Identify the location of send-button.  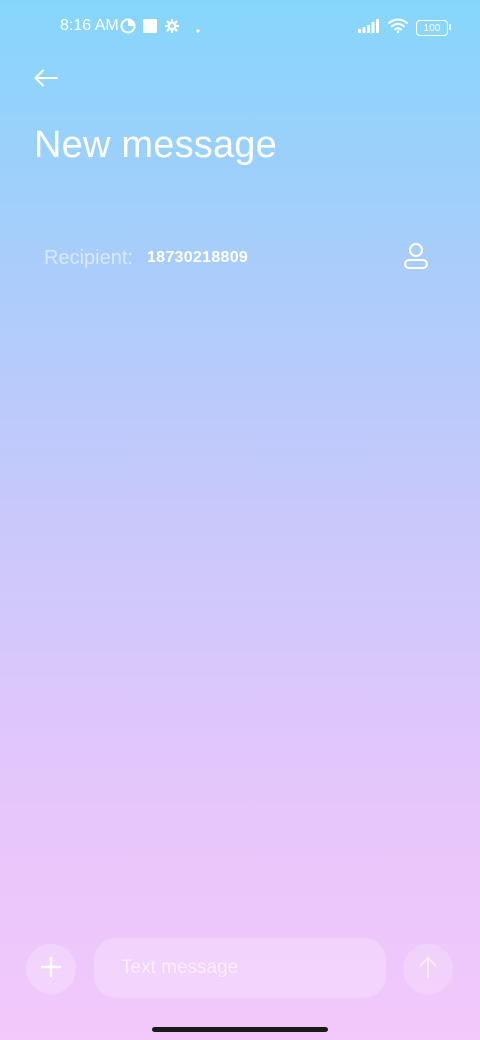
(428, 969).